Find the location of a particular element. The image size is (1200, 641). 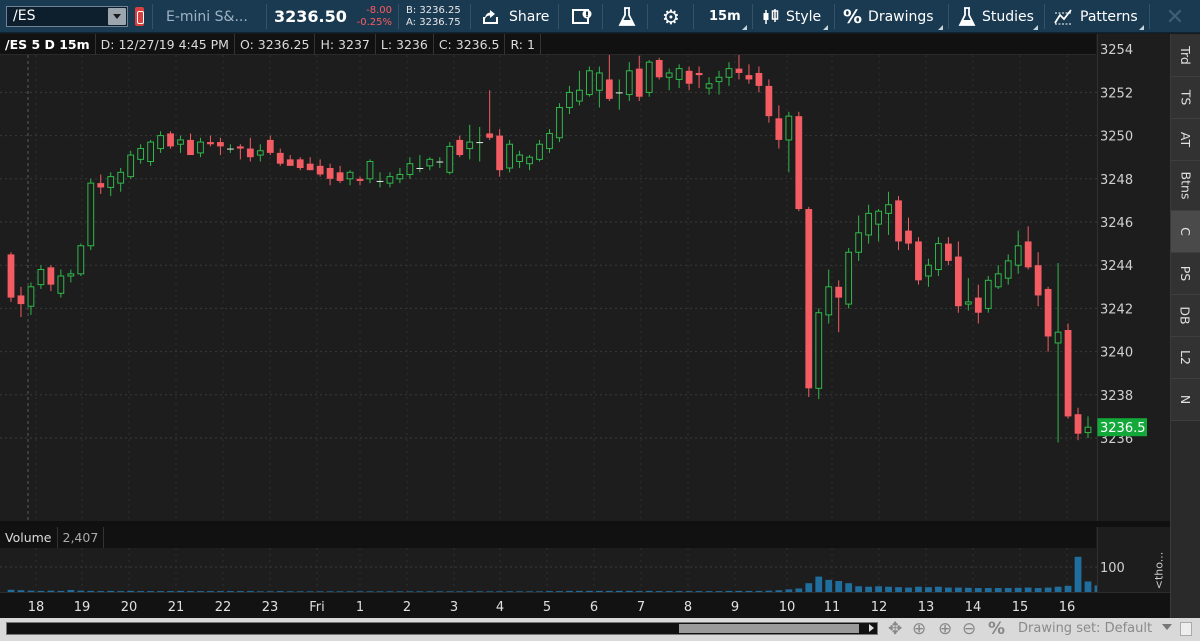

time-tick-label: 2 is located at coordinates (407, 607).